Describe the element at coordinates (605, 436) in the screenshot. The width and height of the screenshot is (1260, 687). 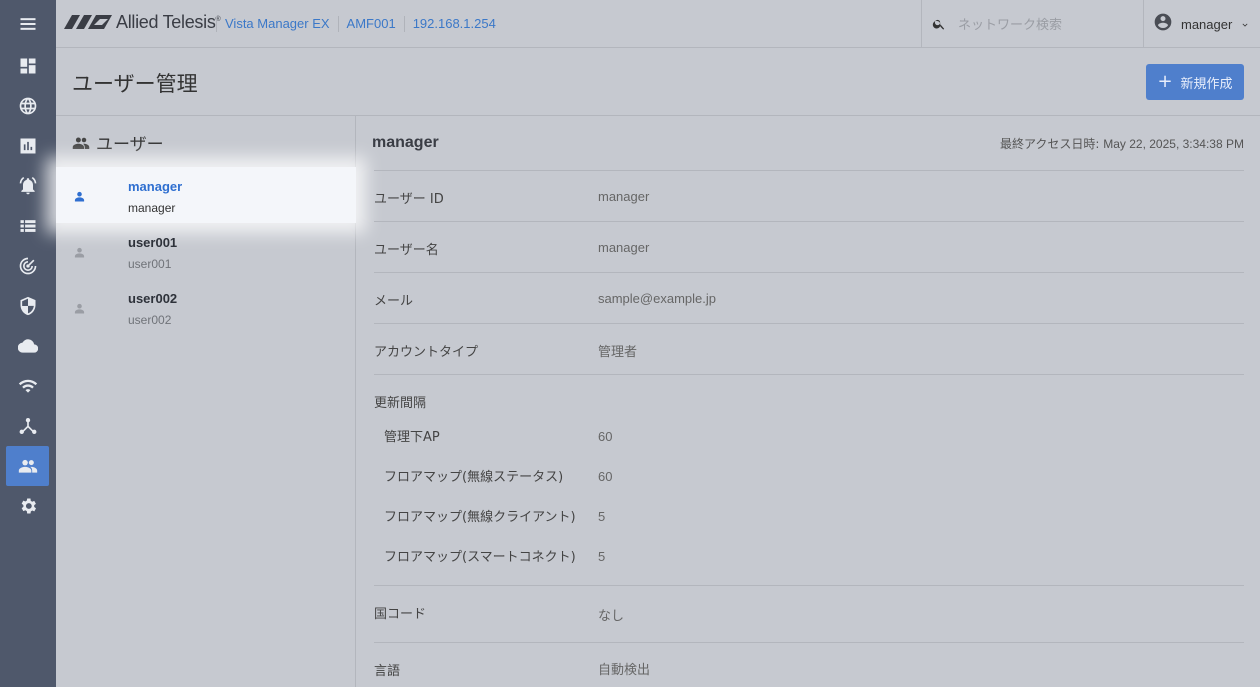
I see `interval-value-managed-ap: 60` at that location.